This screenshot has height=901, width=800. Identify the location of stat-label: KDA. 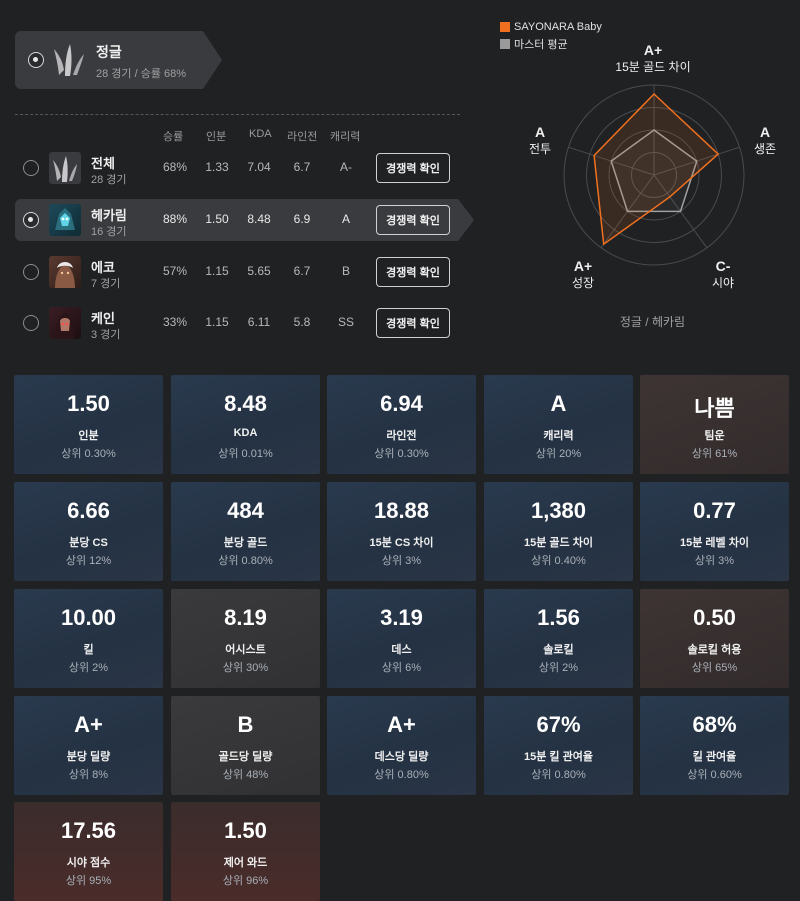
(245, 433).